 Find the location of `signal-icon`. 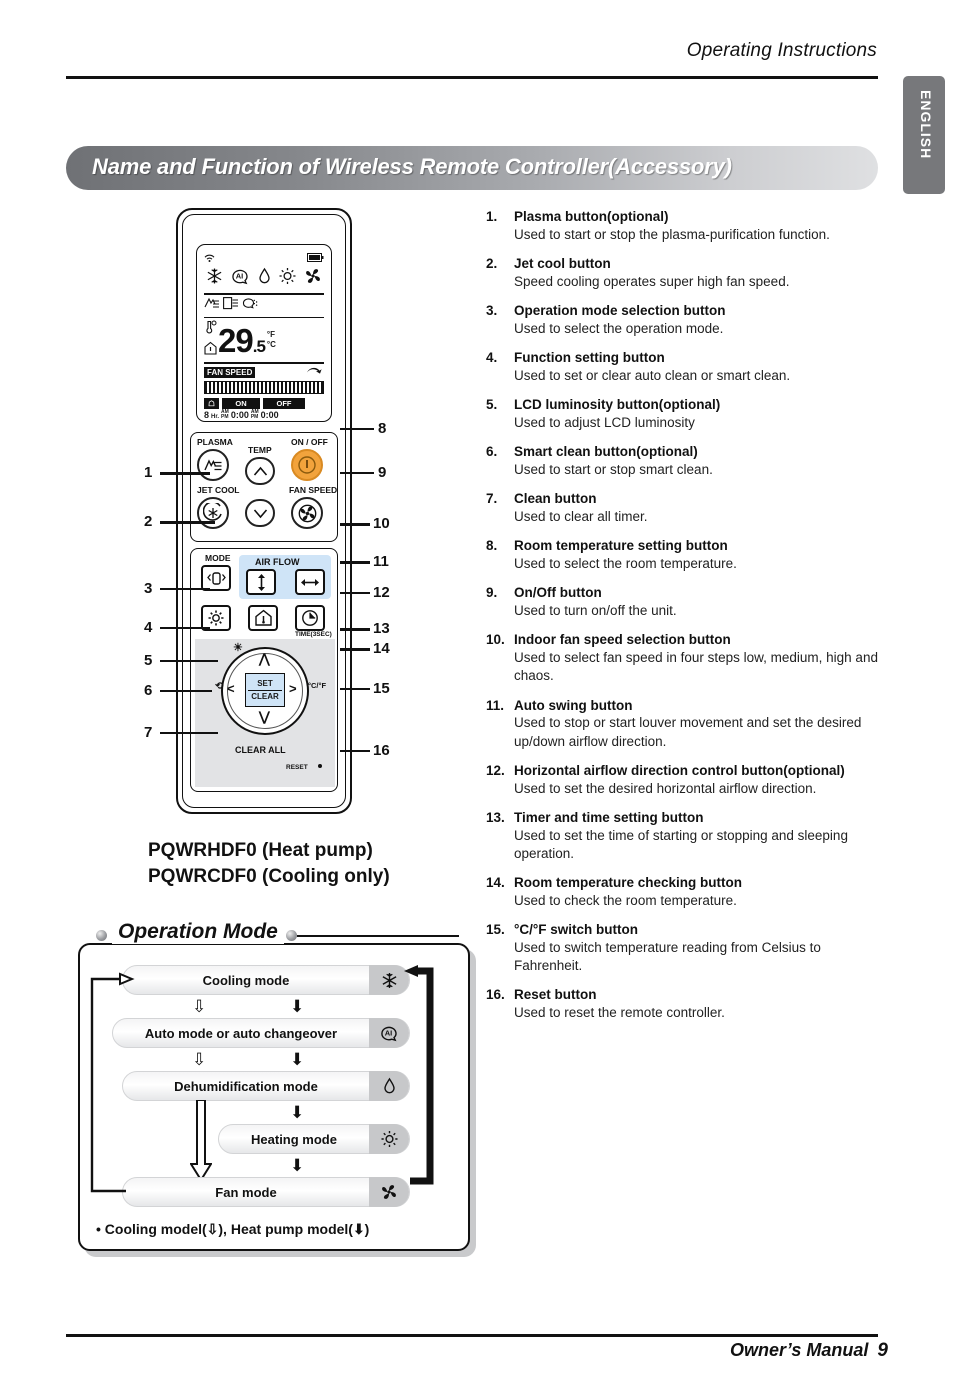

signal-icon is located at coordinates (209, 258).